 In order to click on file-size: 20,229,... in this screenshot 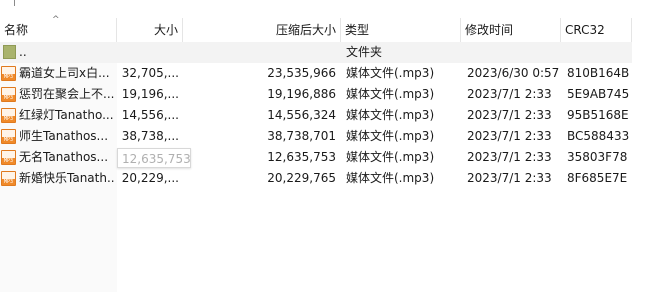, I will do `click(150, 178)`.